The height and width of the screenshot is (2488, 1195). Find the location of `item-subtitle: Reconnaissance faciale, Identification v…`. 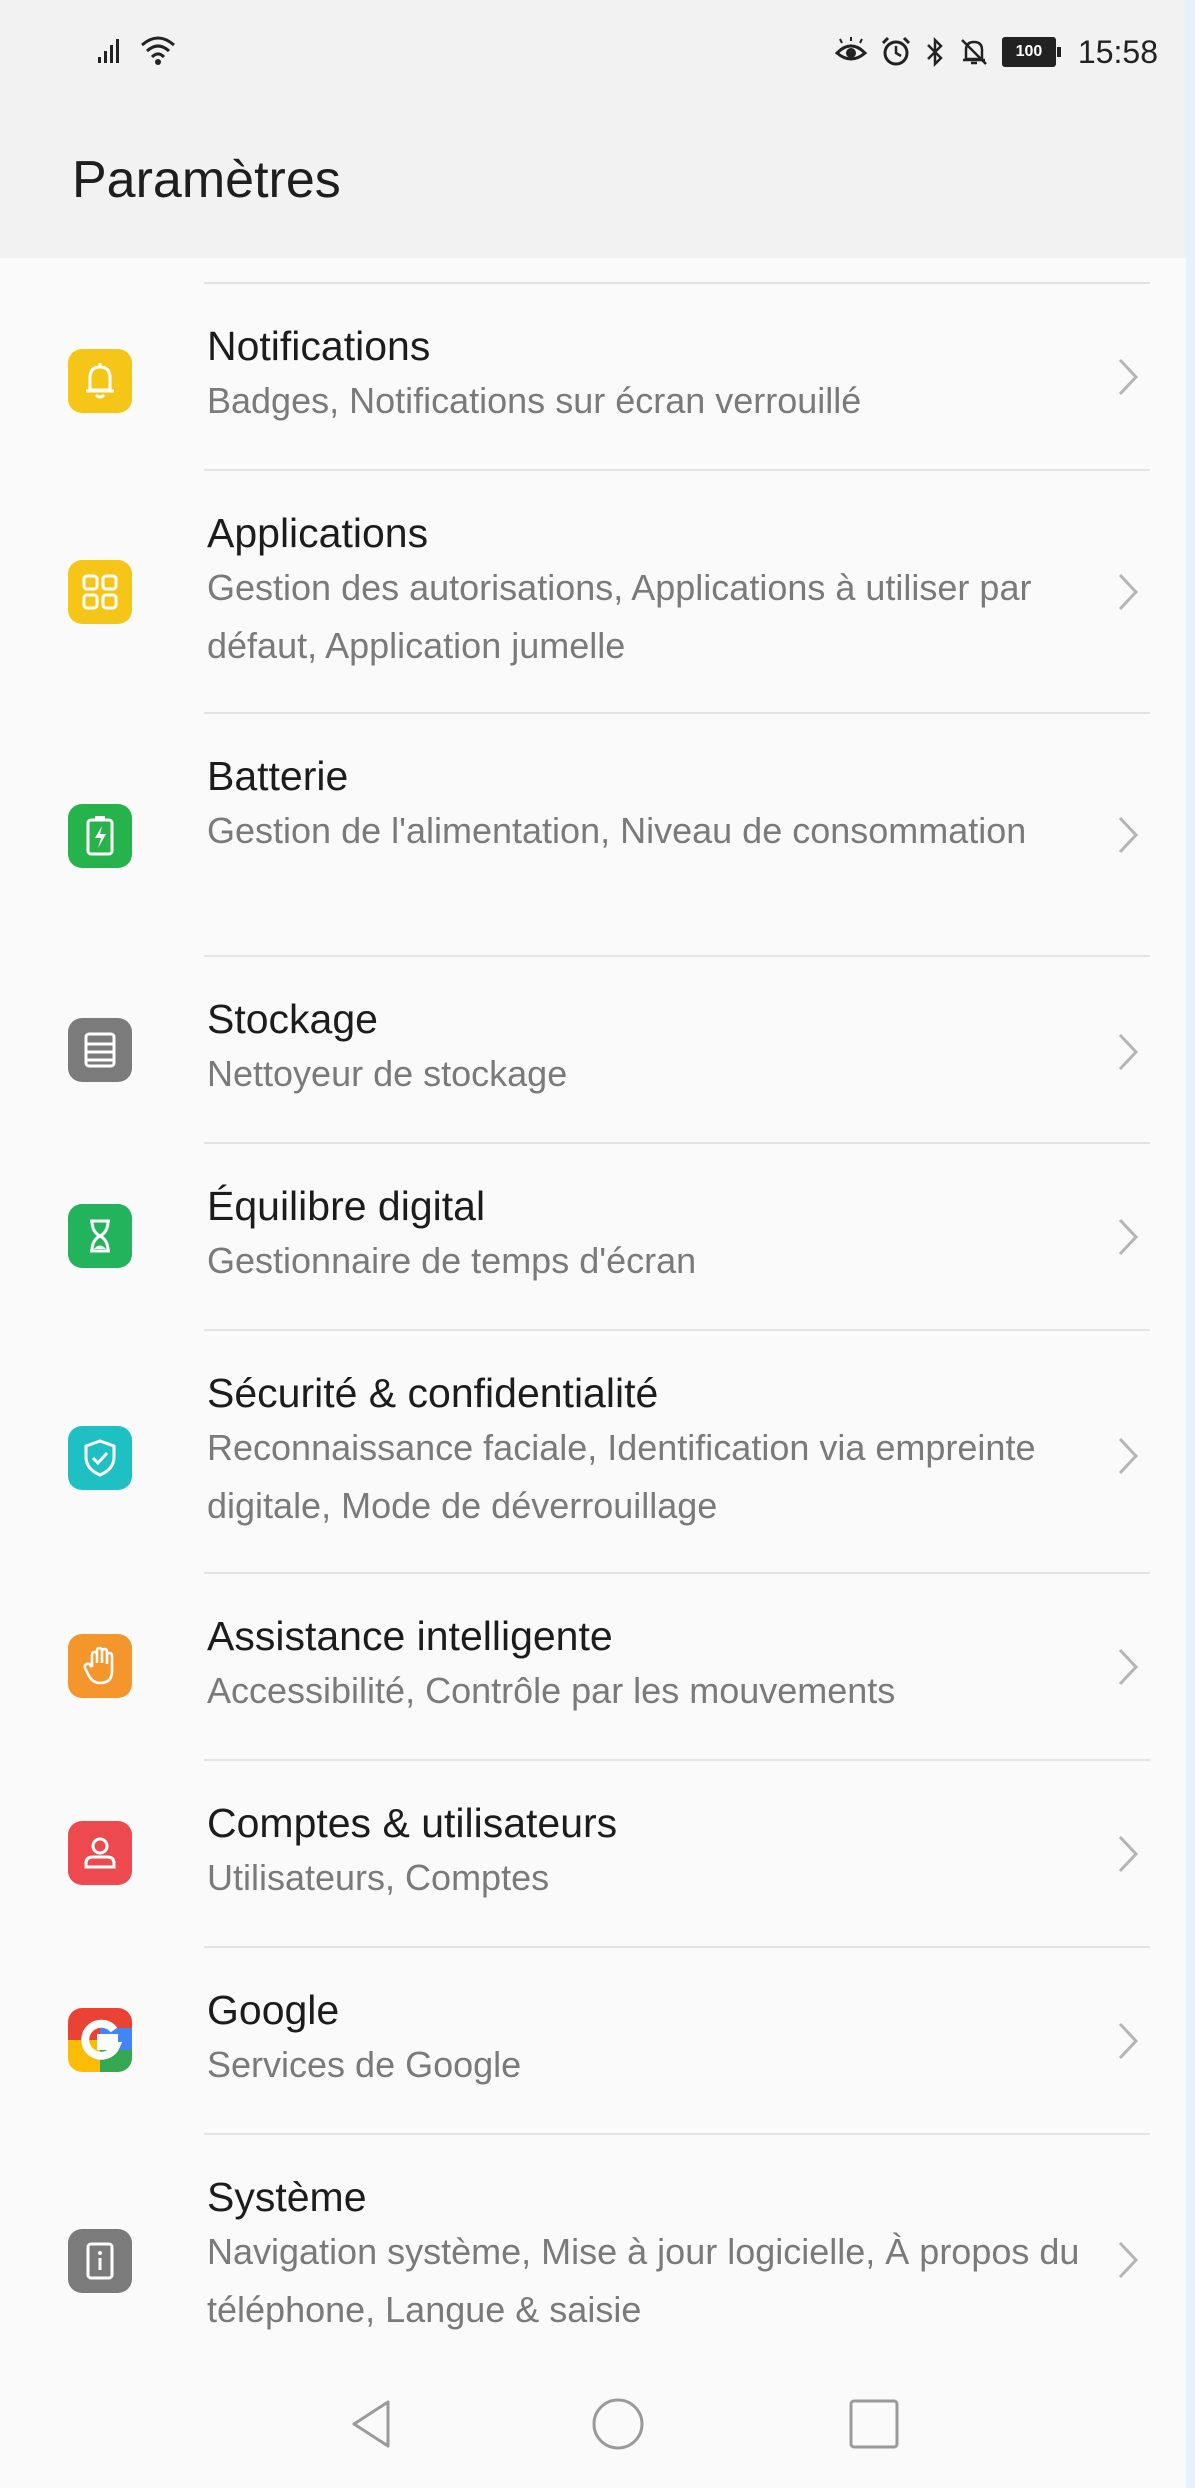

item-subtitle: Reconnaissance faciale, Identification v… is located at coordinates (621, 1476).